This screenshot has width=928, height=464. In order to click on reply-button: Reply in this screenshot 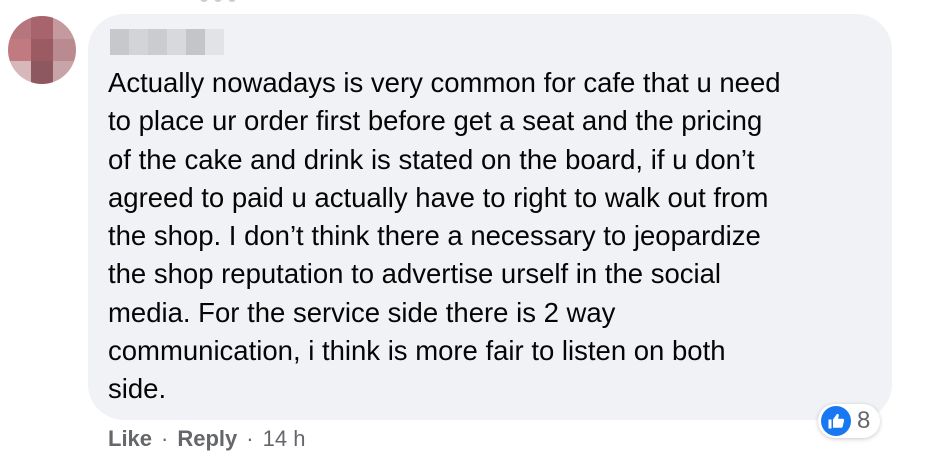, I will do `click(207, 439)`.